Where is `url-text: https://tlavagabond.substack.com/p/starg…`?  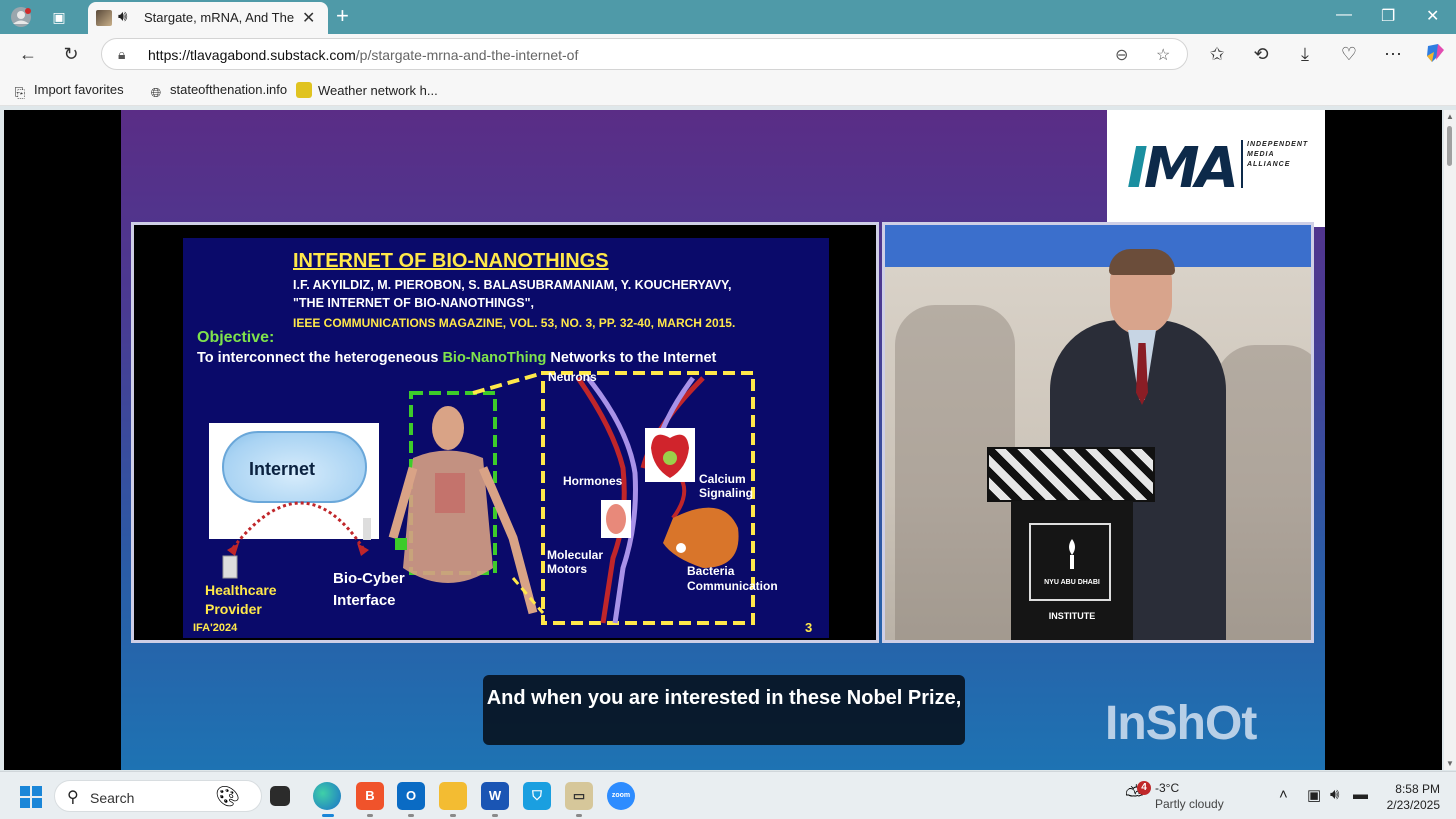 url-text: https://tlavagabond.substack.com/p/starg… is located at coordinates (363, 55).